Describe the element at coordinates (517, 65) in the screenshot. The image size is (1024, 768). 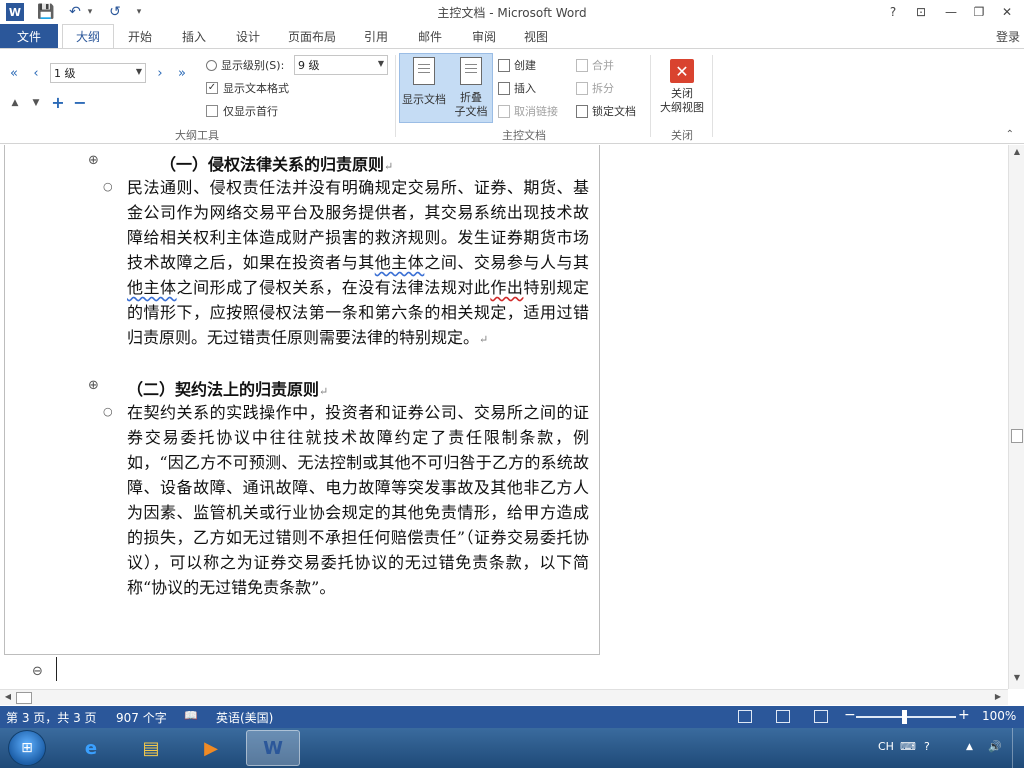
I see `create-button: 创建` at that location.